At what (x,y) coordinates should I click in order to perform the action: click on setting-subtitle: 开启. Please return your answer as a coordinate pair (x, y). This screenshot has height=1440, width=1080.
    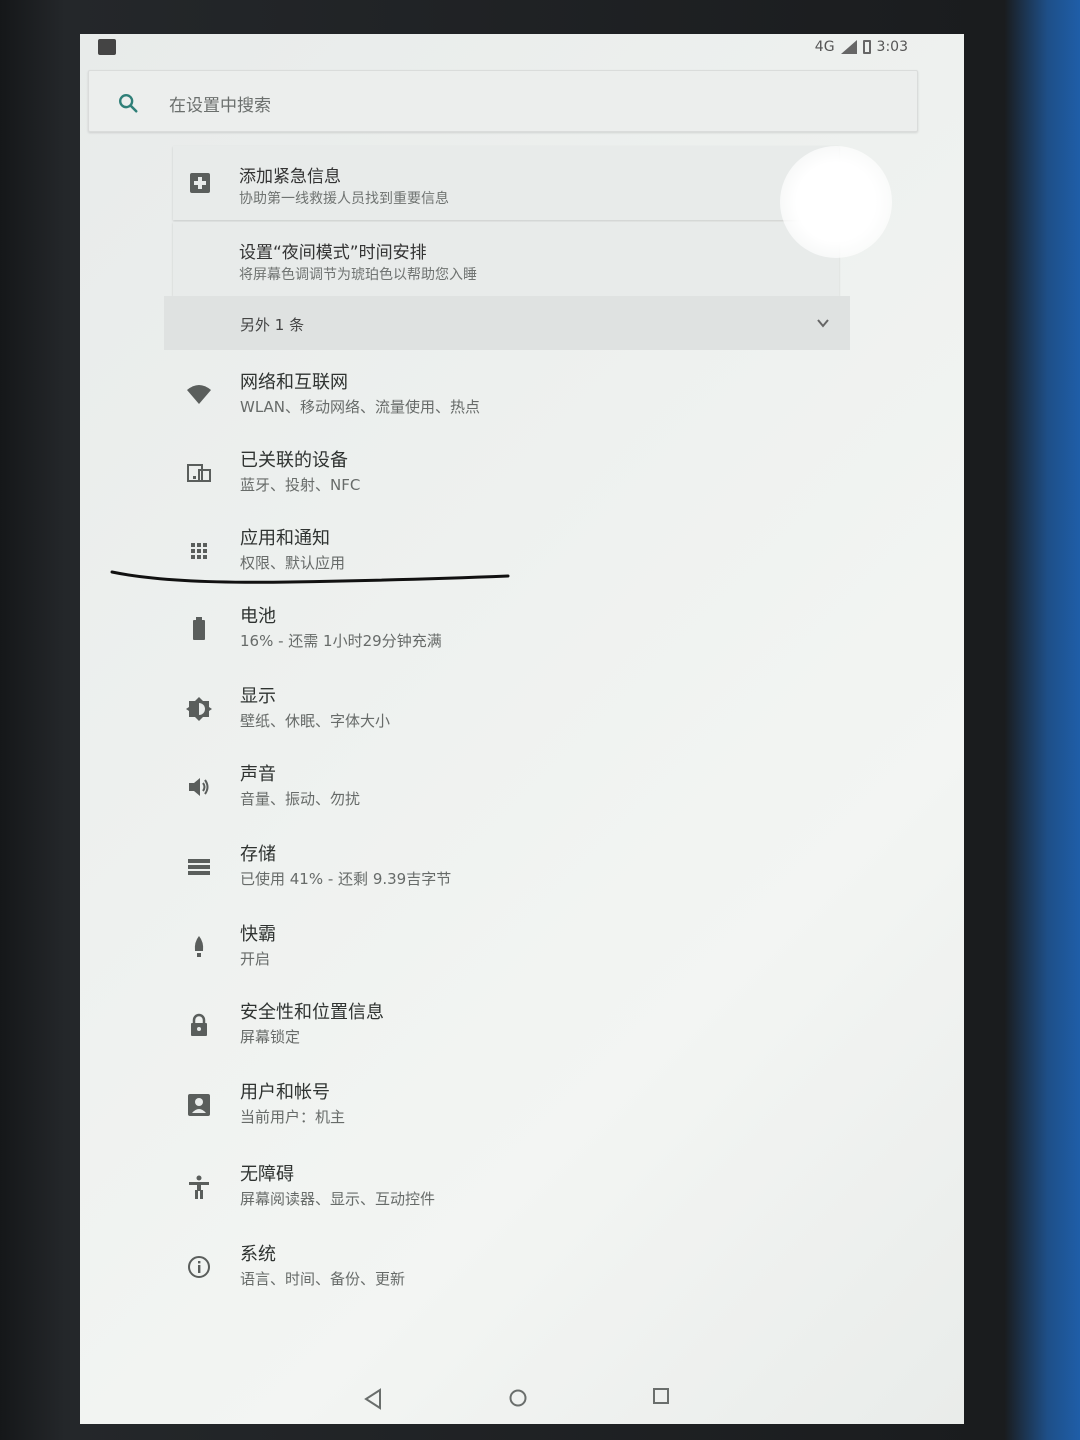
    Looking at the image, I should click on (255, 959).